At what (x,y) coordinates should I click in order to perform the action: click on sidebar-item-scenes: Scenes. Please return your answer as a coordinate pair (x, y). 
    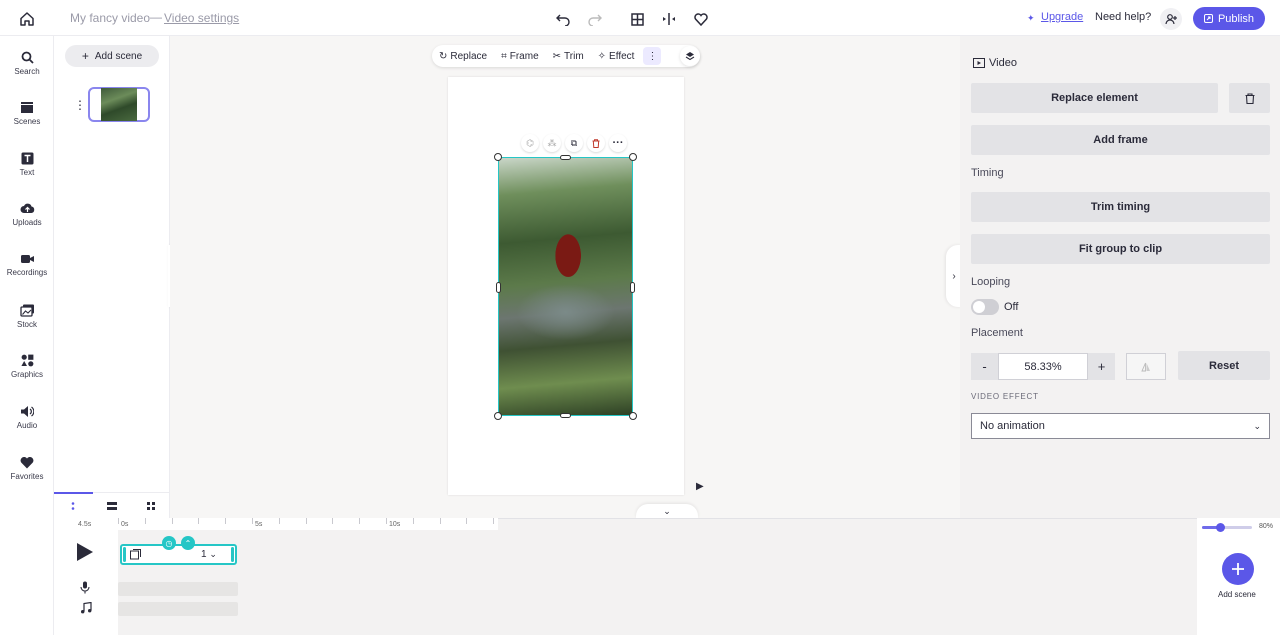
    Looking at the image, I should click on (27, 113).